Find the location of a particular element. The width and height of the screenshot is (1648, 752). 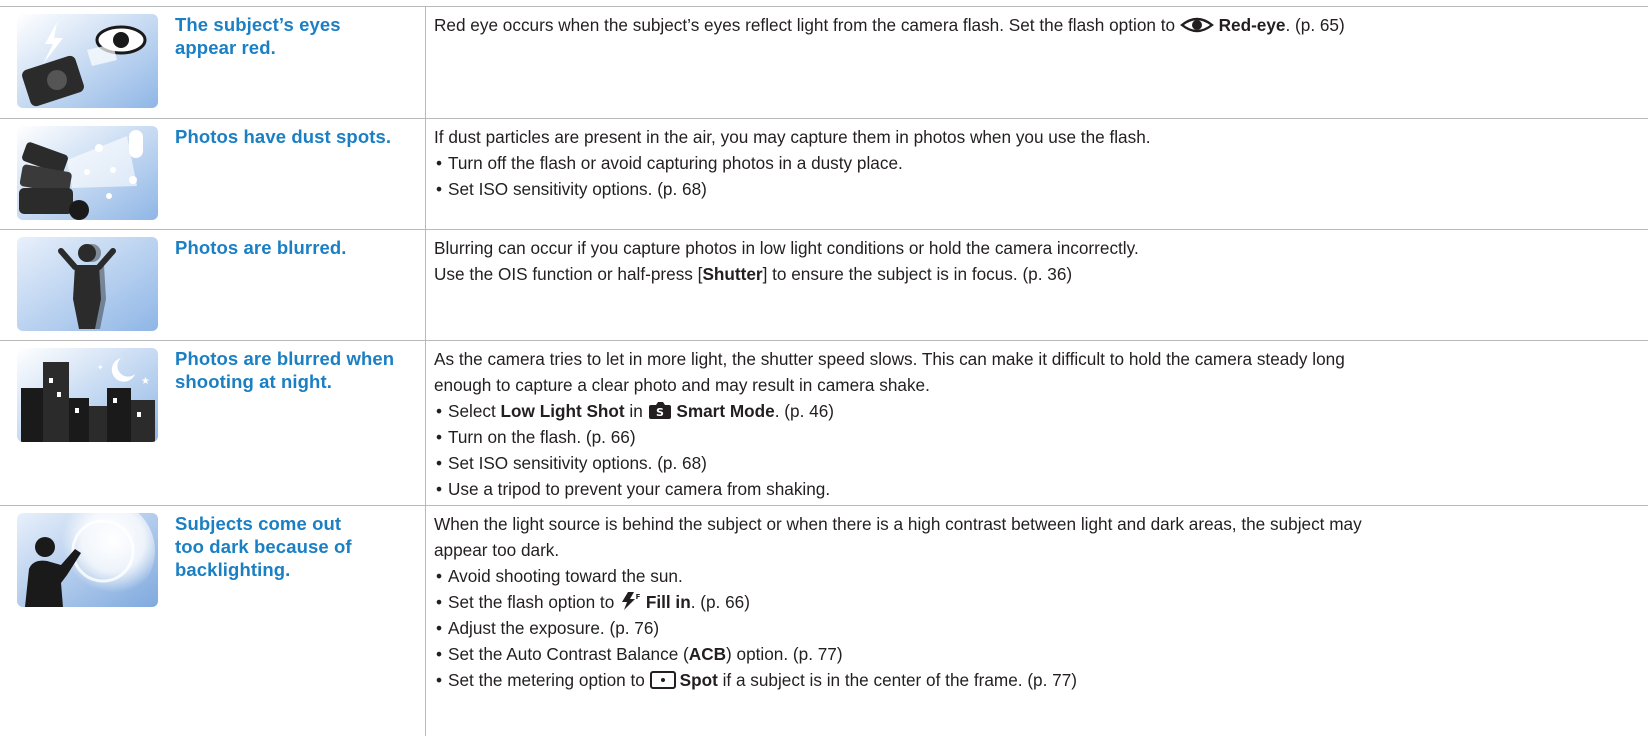

red-eye-illustration is located at coordinates (87, 61).